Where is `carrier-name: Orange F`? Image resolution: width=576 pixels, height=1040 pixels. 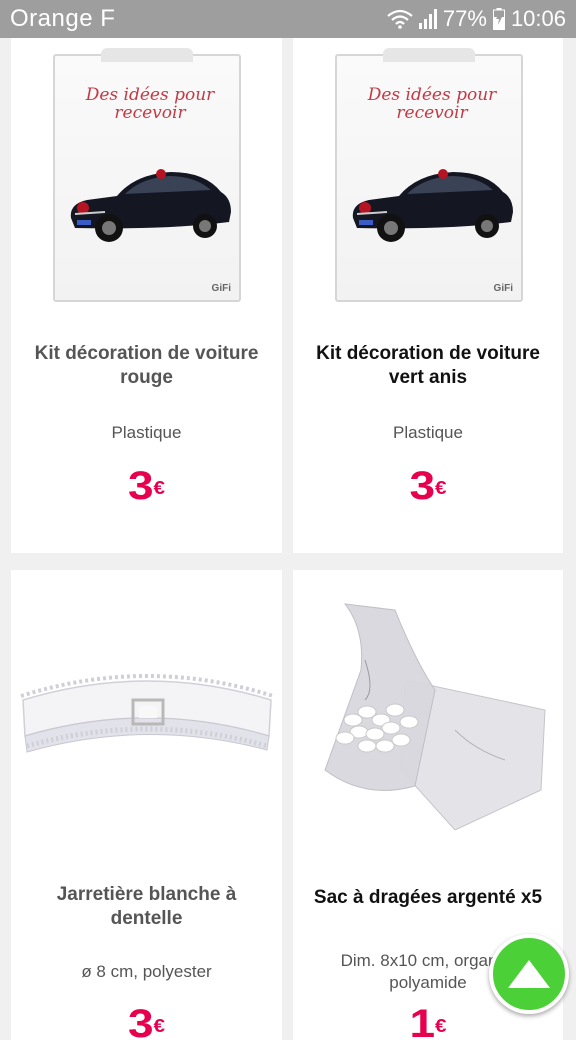
carrier-name: Orange F is located at coordinates (63, 18).